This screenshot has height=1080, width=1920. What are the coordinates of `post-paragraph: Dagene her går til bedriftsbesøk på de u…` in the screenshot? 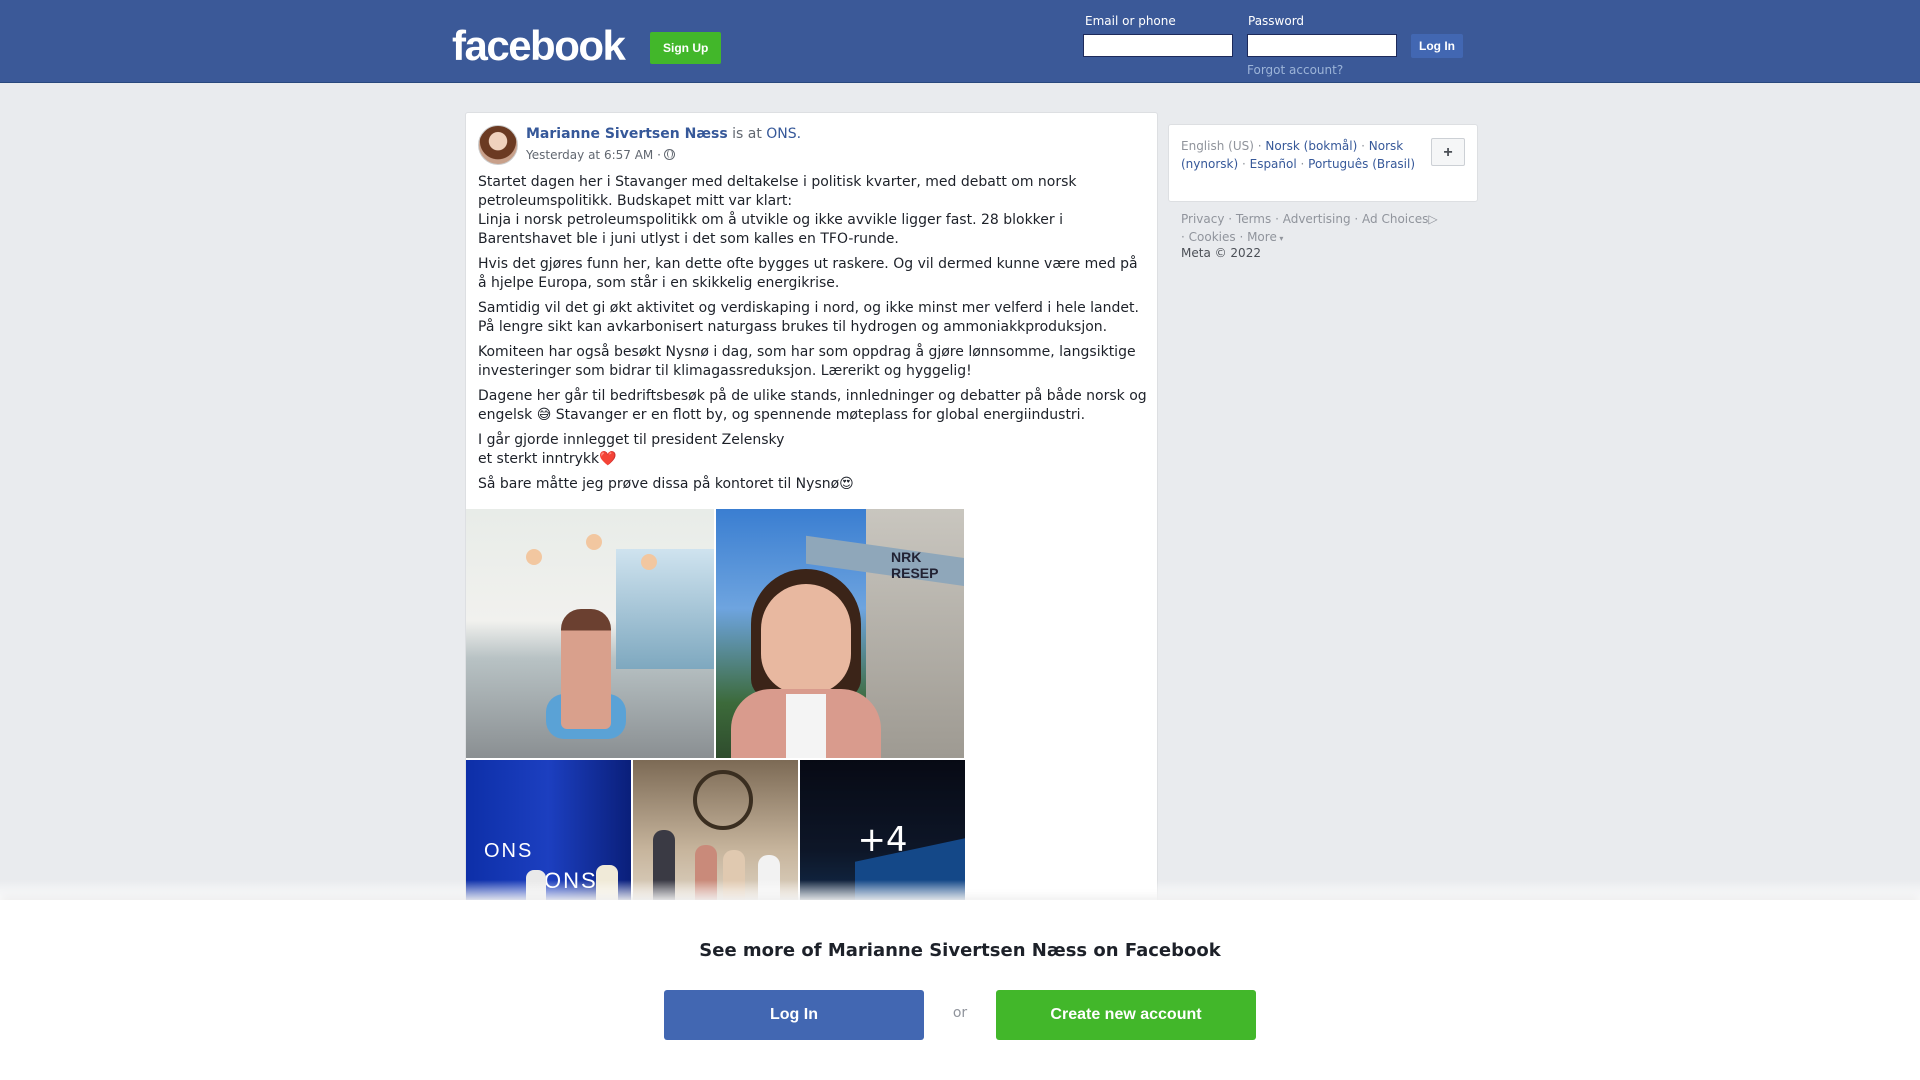 It's located at (812, 405).